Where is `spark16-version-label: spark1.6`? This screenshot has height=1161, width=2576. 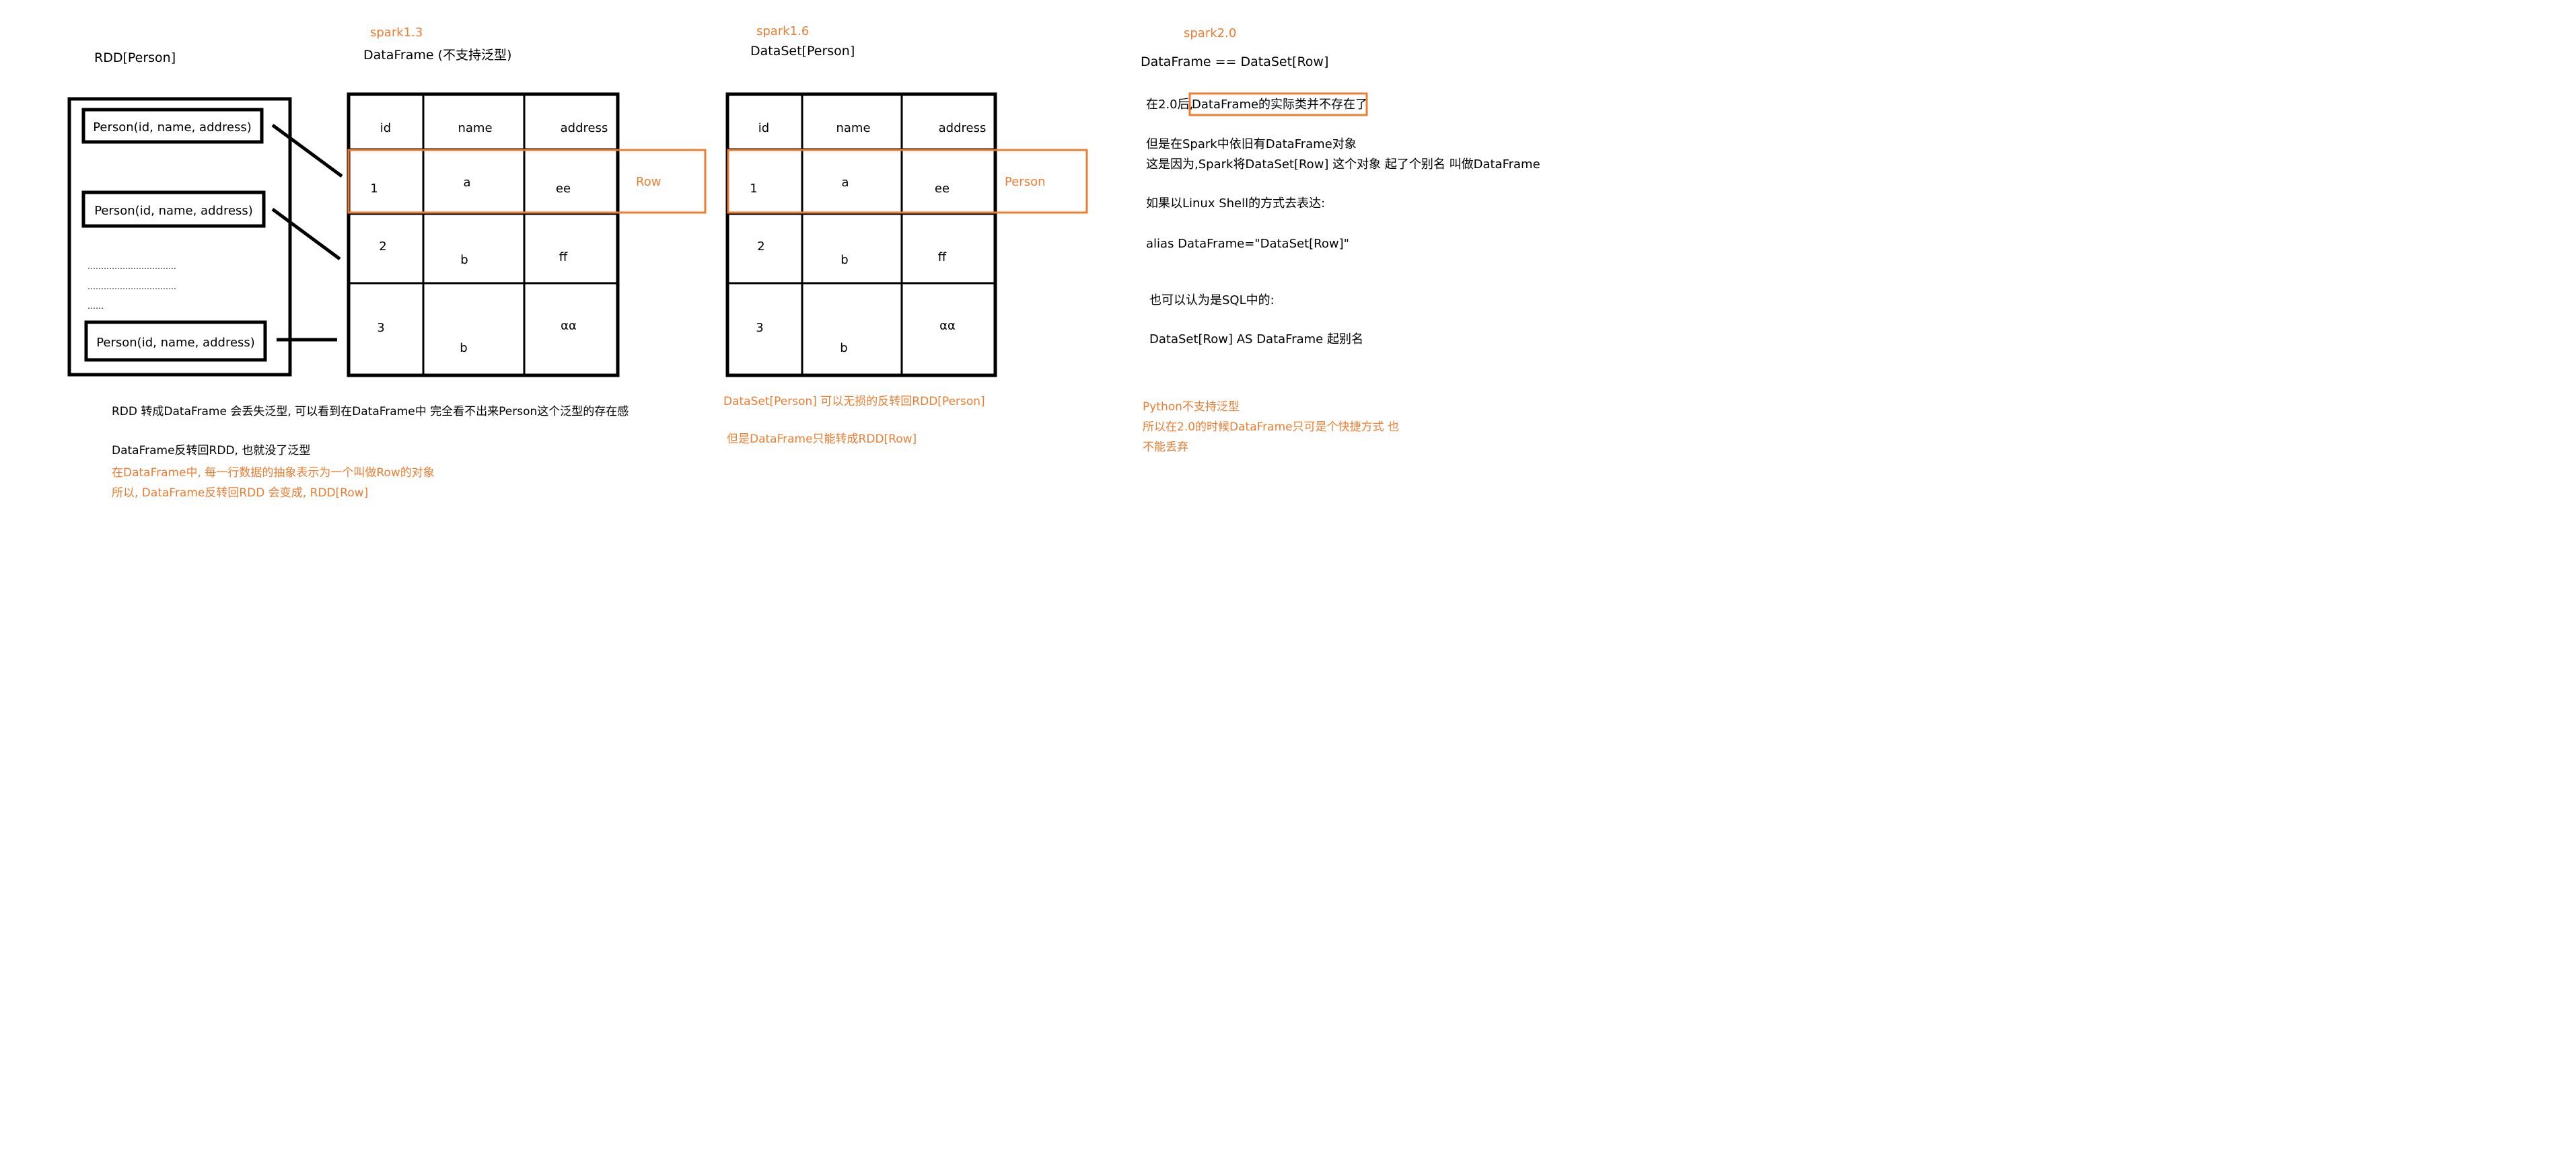 spark16-version-label: spark1.6 is located at coordinates (782, 31).